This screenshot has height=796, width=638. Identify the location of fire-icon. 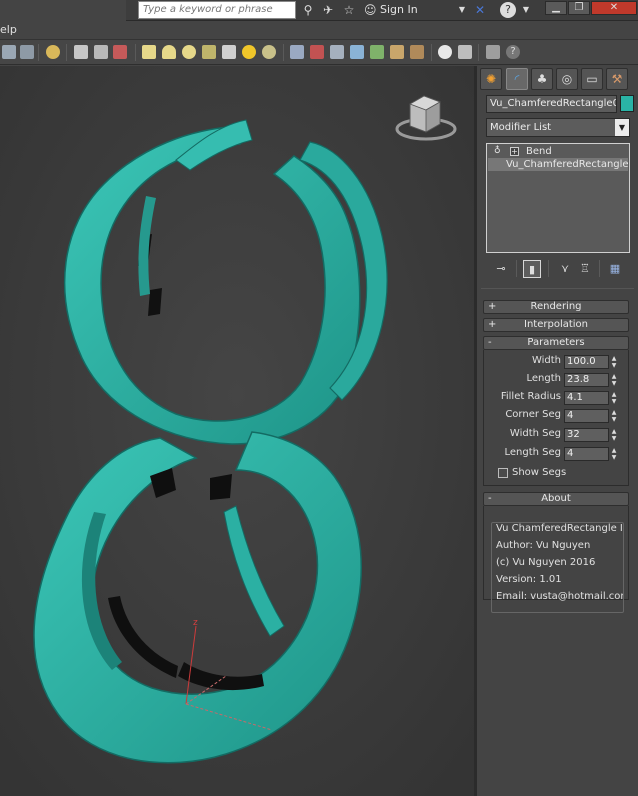
(317, 52).